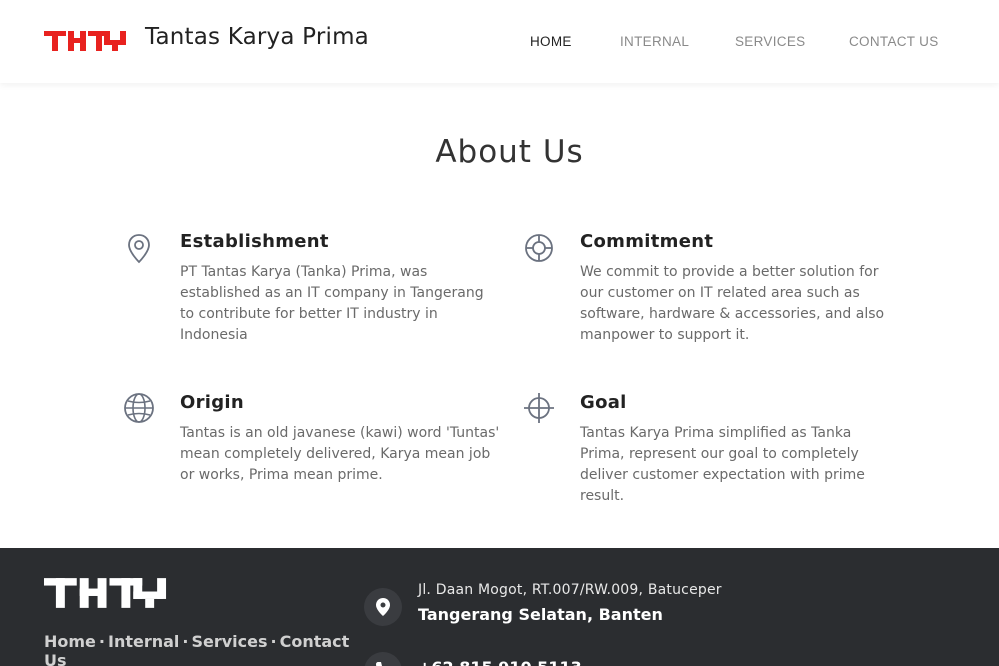  I want to click on footer-links: Home · Internal · Services · Contact Us, so click(196, 649).